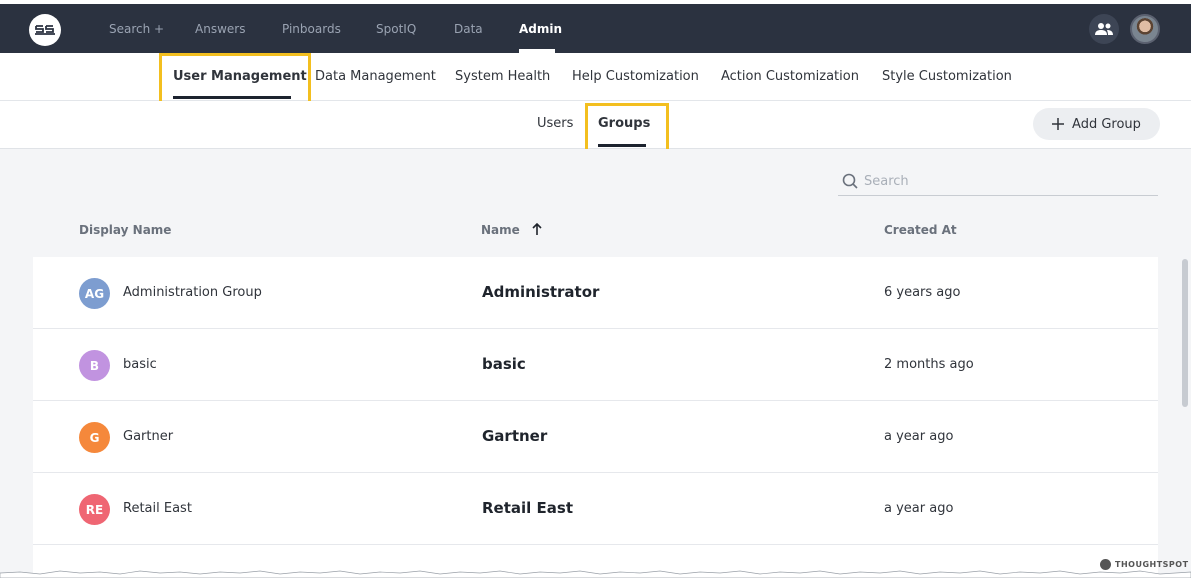 Image resolution: width=1191 pixels, height=578 pixels. I want to click on people-button, so click(1104, 29).